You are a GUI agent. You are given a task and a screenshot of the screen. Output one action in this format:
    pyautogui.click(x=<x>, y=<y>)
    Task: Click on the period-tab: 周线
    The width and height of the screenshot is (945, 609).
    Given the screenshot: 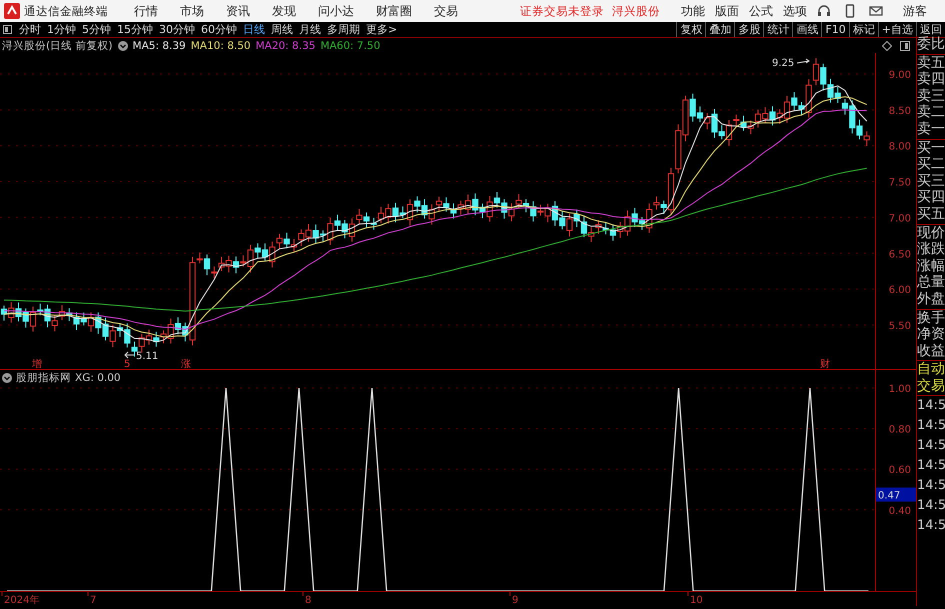 What is the action you would take?
    pyautogui.click(x=282, y=29)
    